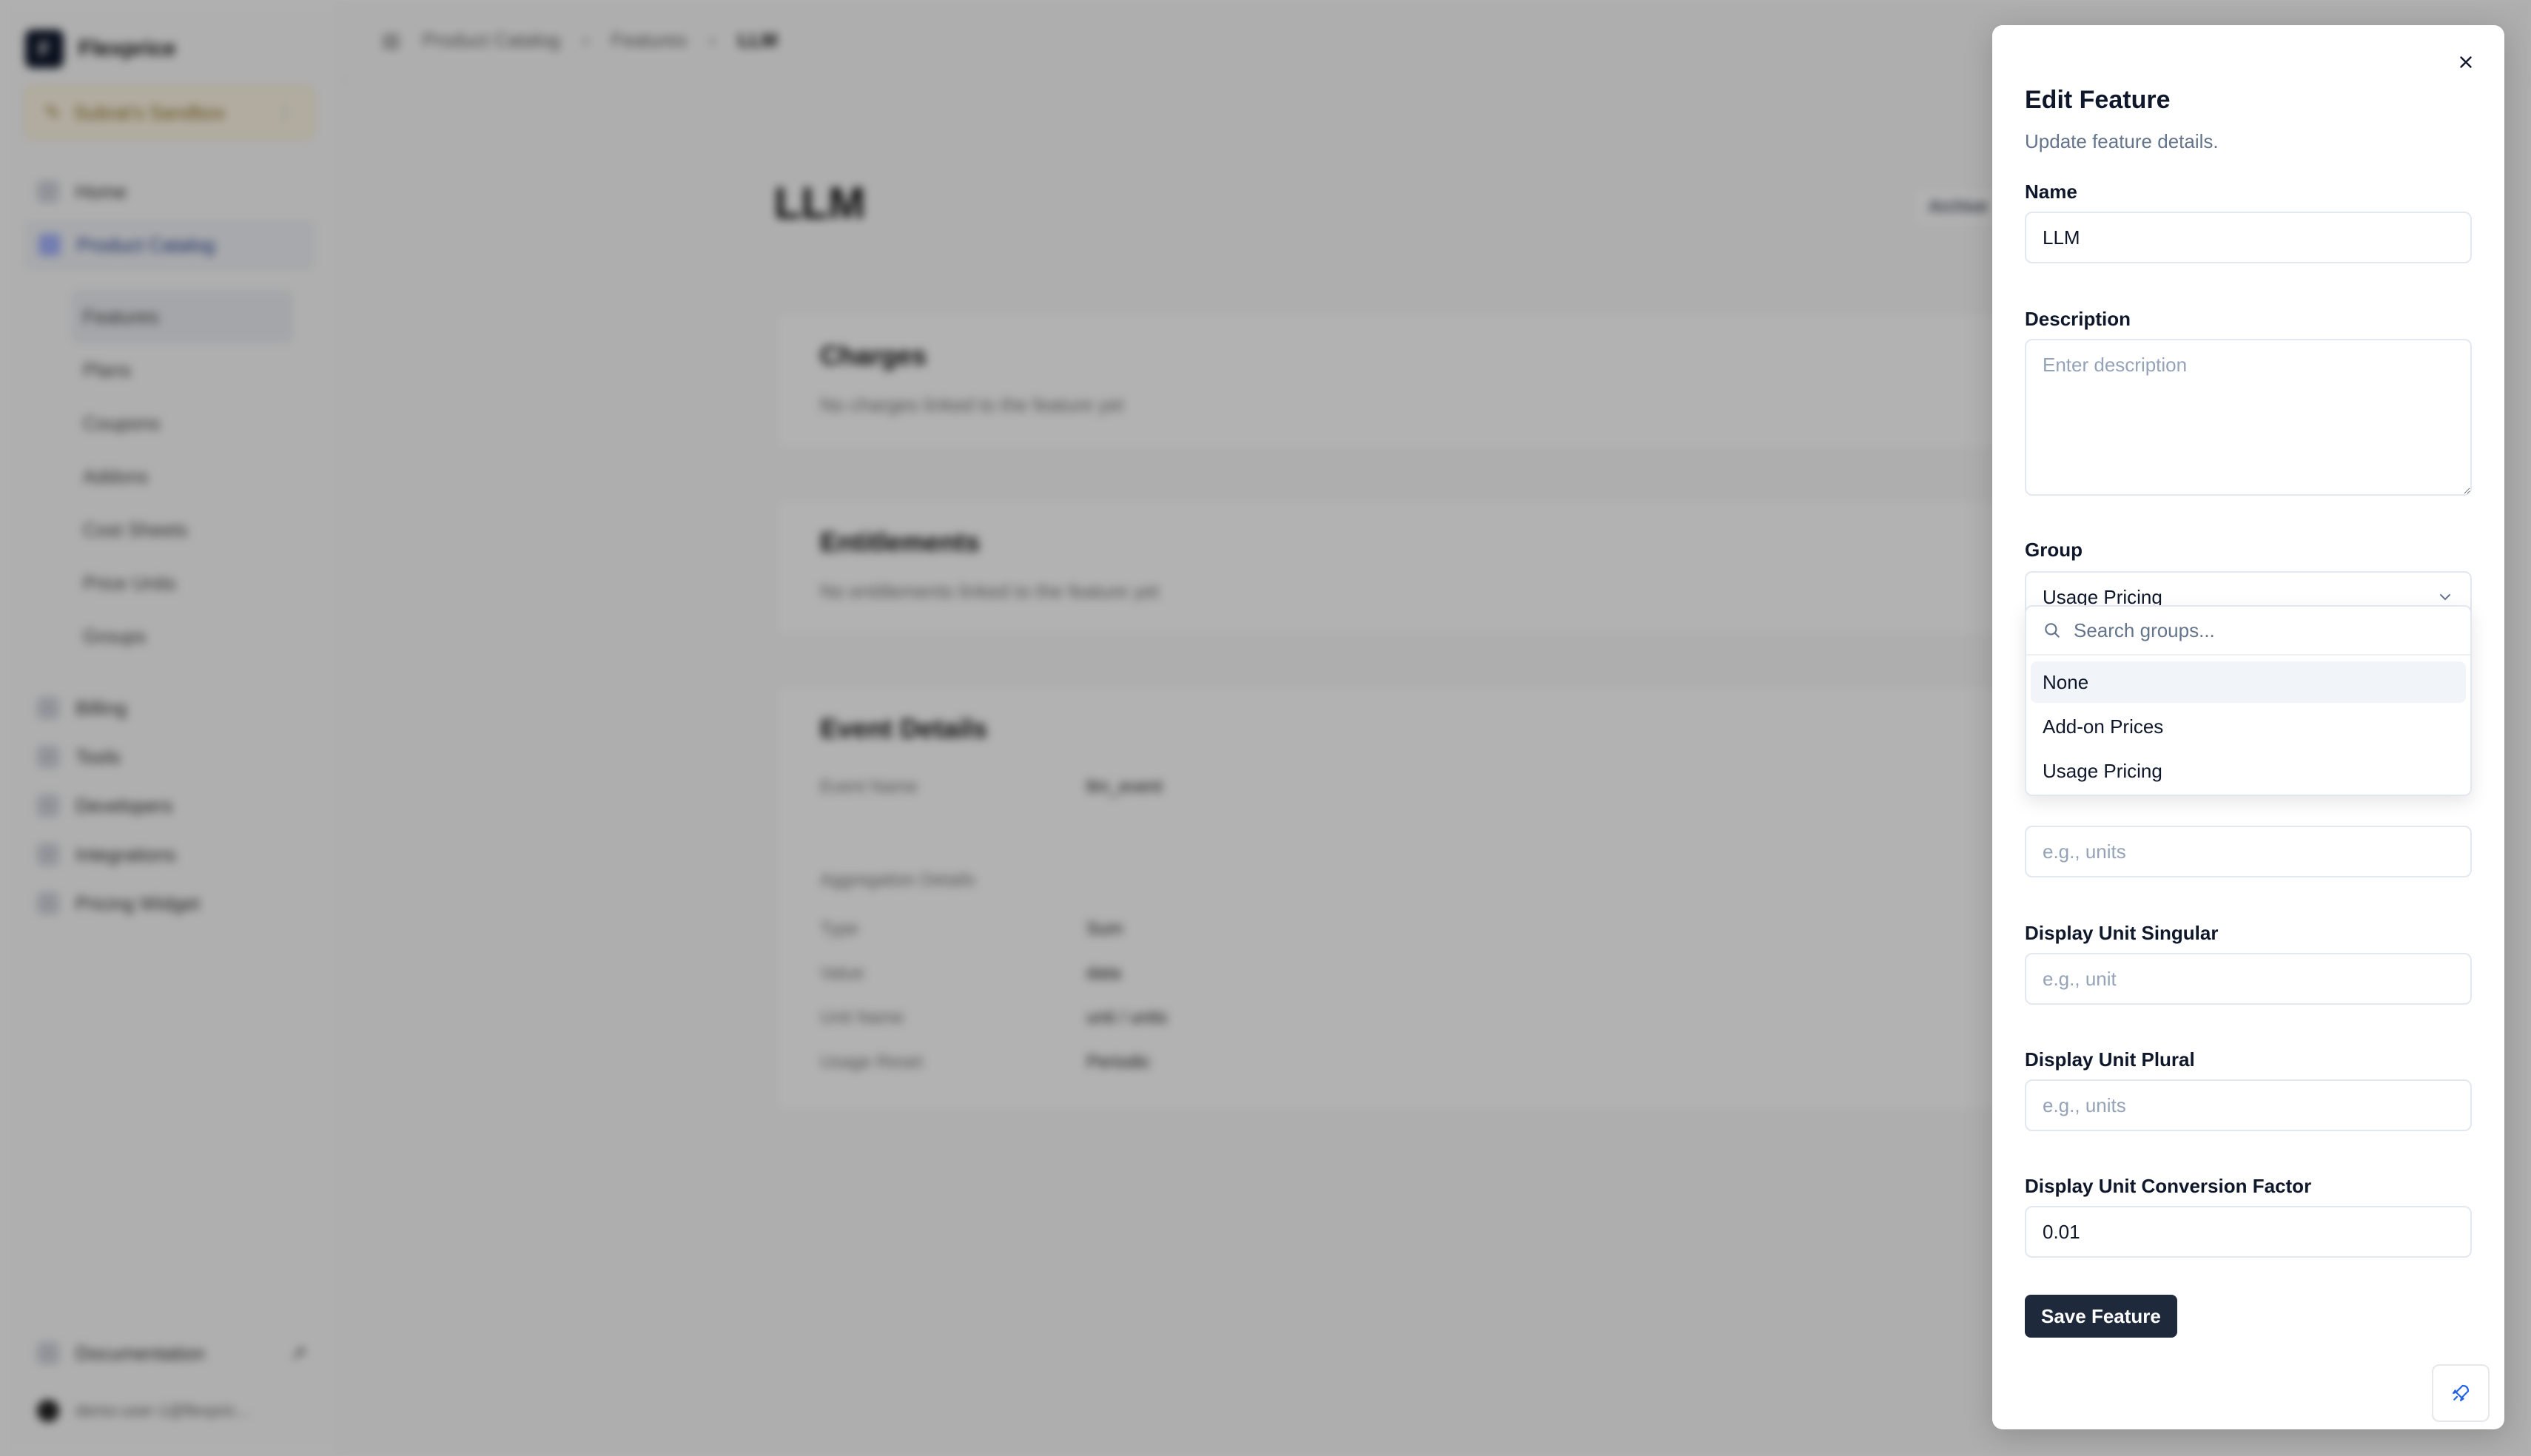 The width and height of the screenshot is (2531, 1456). What do you see at coordinates (2445, 598) in the screenshot?
I see `chevron-down-icon` at bounding box center [2445, 598].